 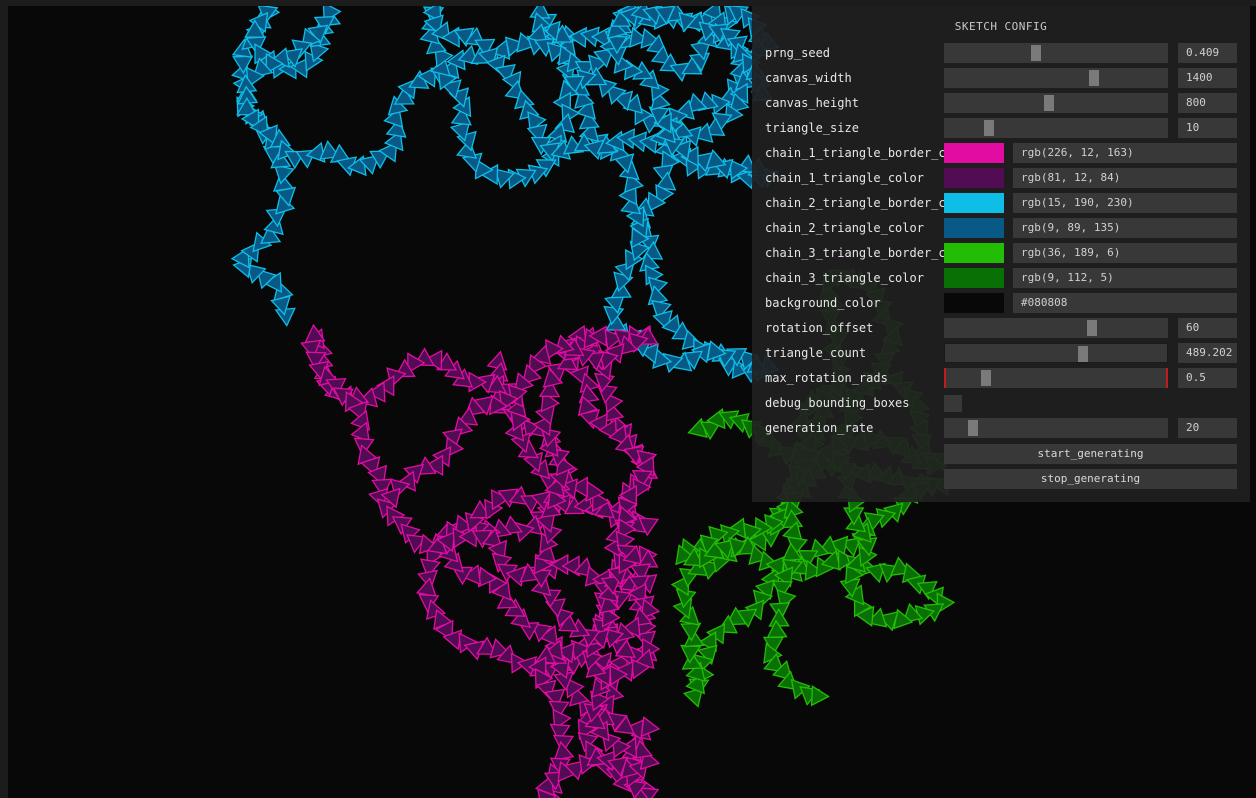 I want to click on chain-2-fill-color-value: rgb(9, 89, 135), so click(x=1125, y=228).